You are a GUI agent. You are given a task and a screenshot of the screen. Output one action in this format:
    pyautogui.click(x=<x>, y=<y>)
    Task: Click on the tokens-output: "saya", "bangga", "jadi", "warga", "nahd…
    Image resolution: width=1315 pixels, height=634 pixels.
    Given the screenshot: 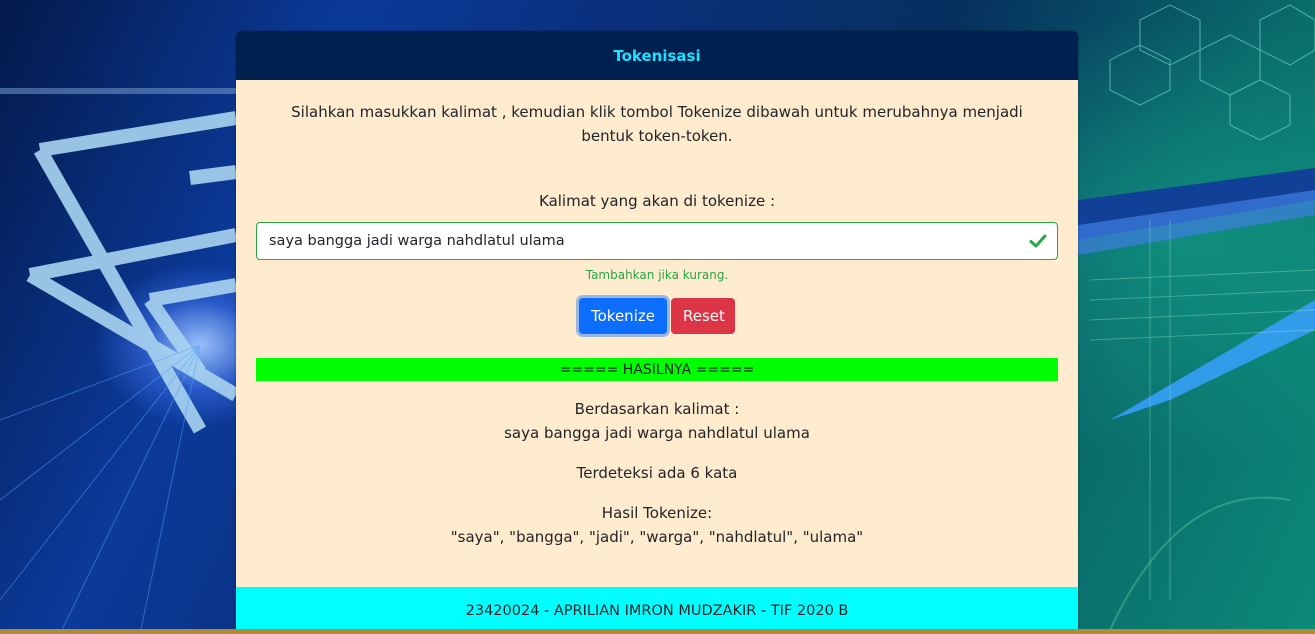 What is the action you would take?
    pyautogui.click(x=657, y=537)
    